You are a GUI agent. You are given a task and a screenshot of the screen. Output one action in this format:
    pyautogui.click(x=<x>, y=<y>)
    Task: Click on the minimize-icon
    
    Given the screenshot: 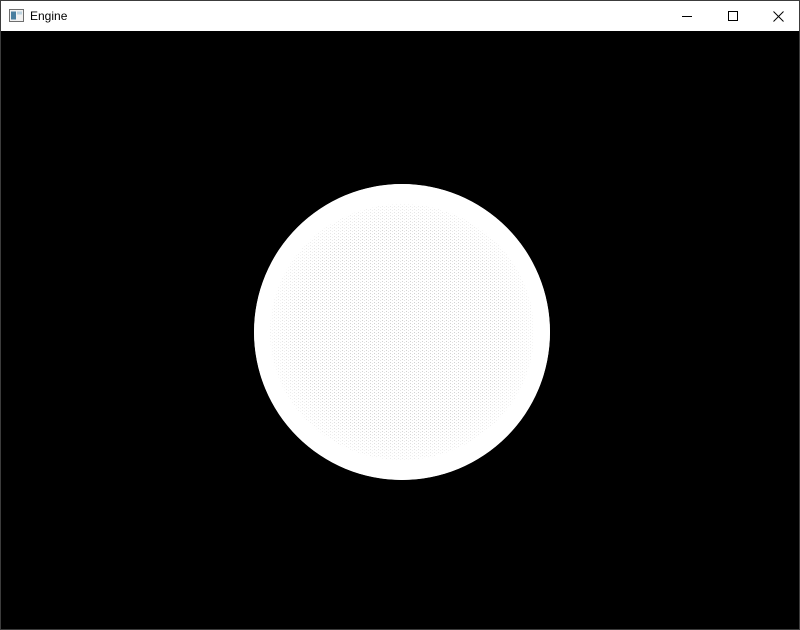 What is the action you would take?
    pyautogui.click(x=687, y=16)
    